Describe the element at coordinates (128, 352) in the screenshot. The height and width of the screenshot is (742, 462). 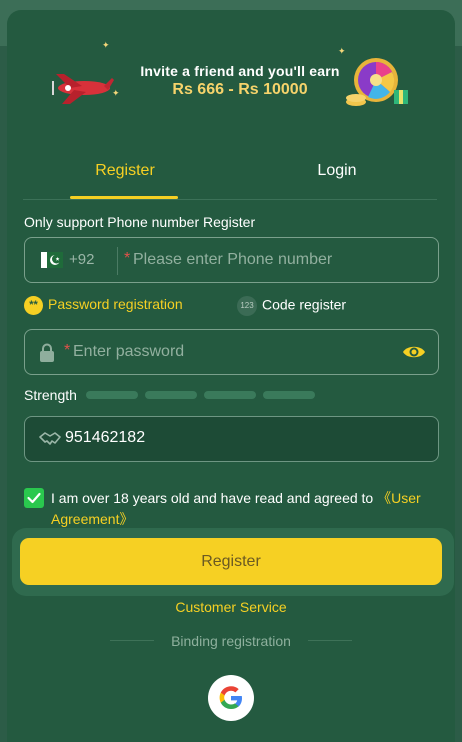
I see `password-placeholder: Enter password` at that location.